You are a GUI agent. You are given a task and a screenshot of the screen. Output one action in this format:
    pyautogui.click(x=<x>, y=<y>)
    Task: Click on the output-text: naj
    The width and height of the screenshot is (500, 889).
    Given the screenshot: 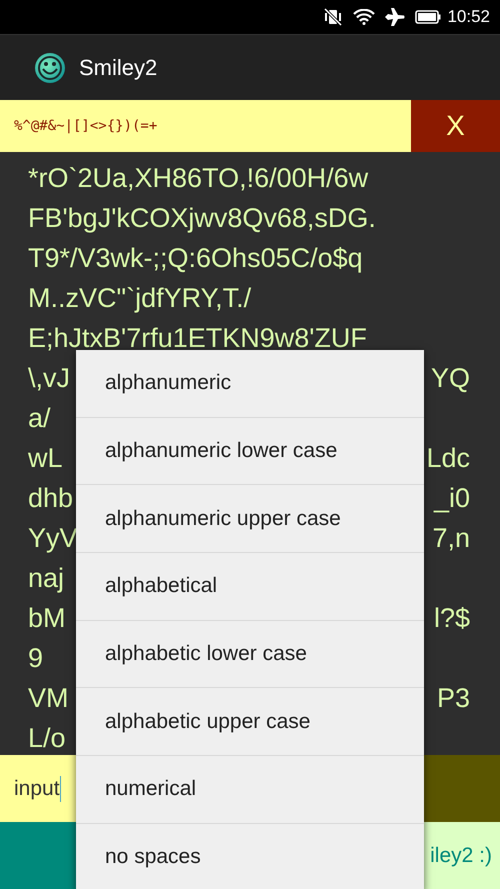 What is the action you would take?
    pyautogui.click(x=46, y=578)
    